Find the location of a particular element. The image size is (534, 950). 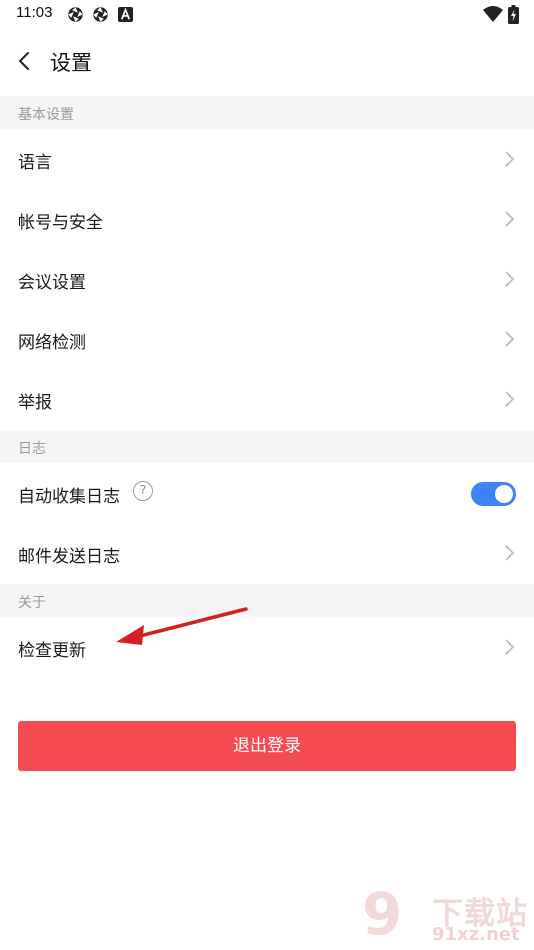

logout-button: 退出登录 is located at coordinates (267, 746).